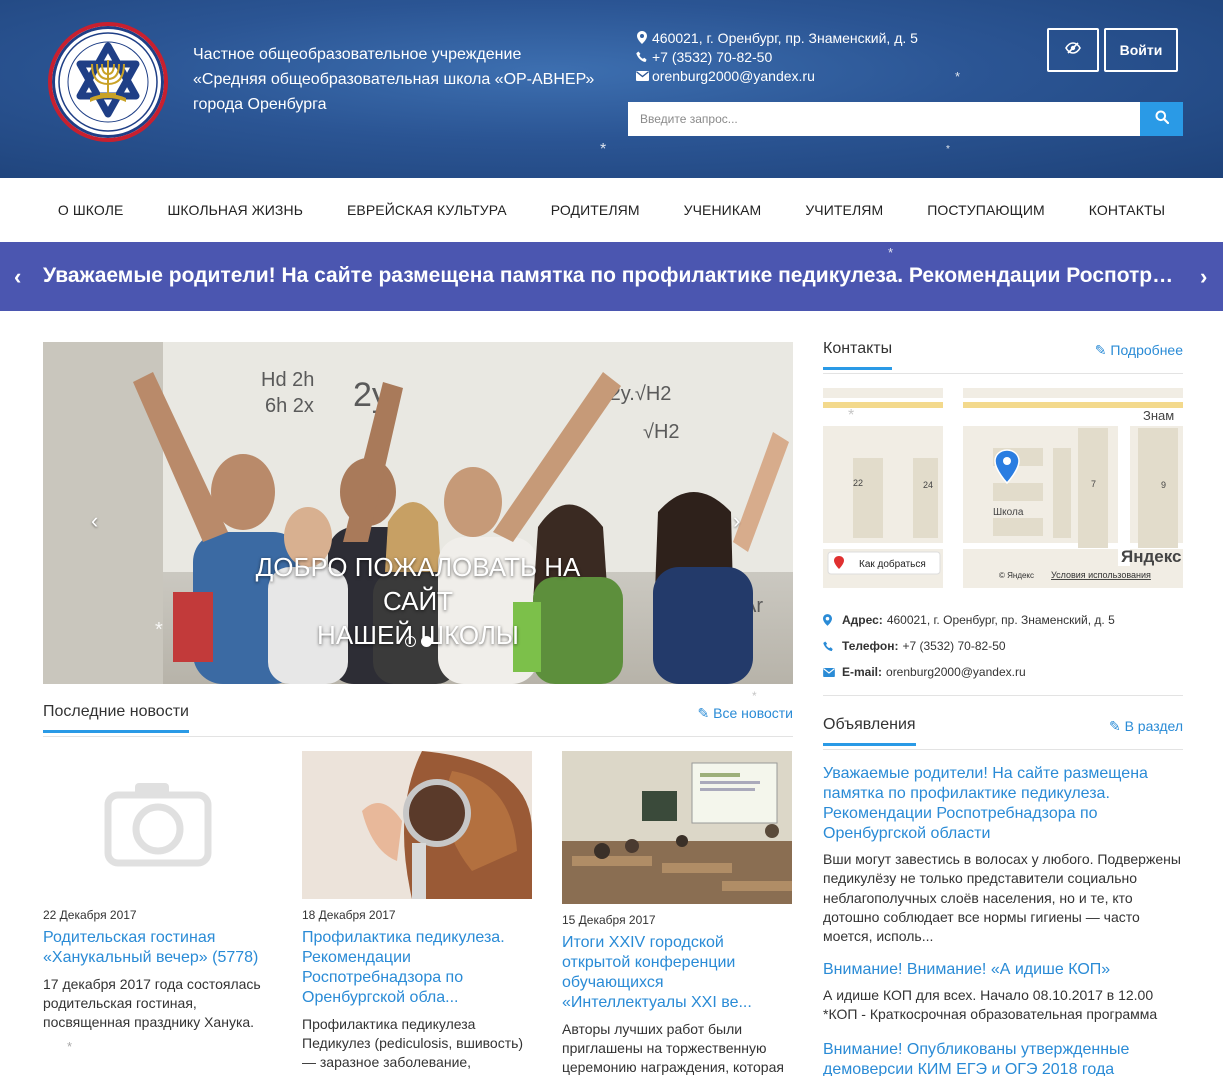 The image size is (1223, 1076). Describe the element at coordinates (753, 713) in the screenshot. I see `all-news-label: Все новости` at that location.